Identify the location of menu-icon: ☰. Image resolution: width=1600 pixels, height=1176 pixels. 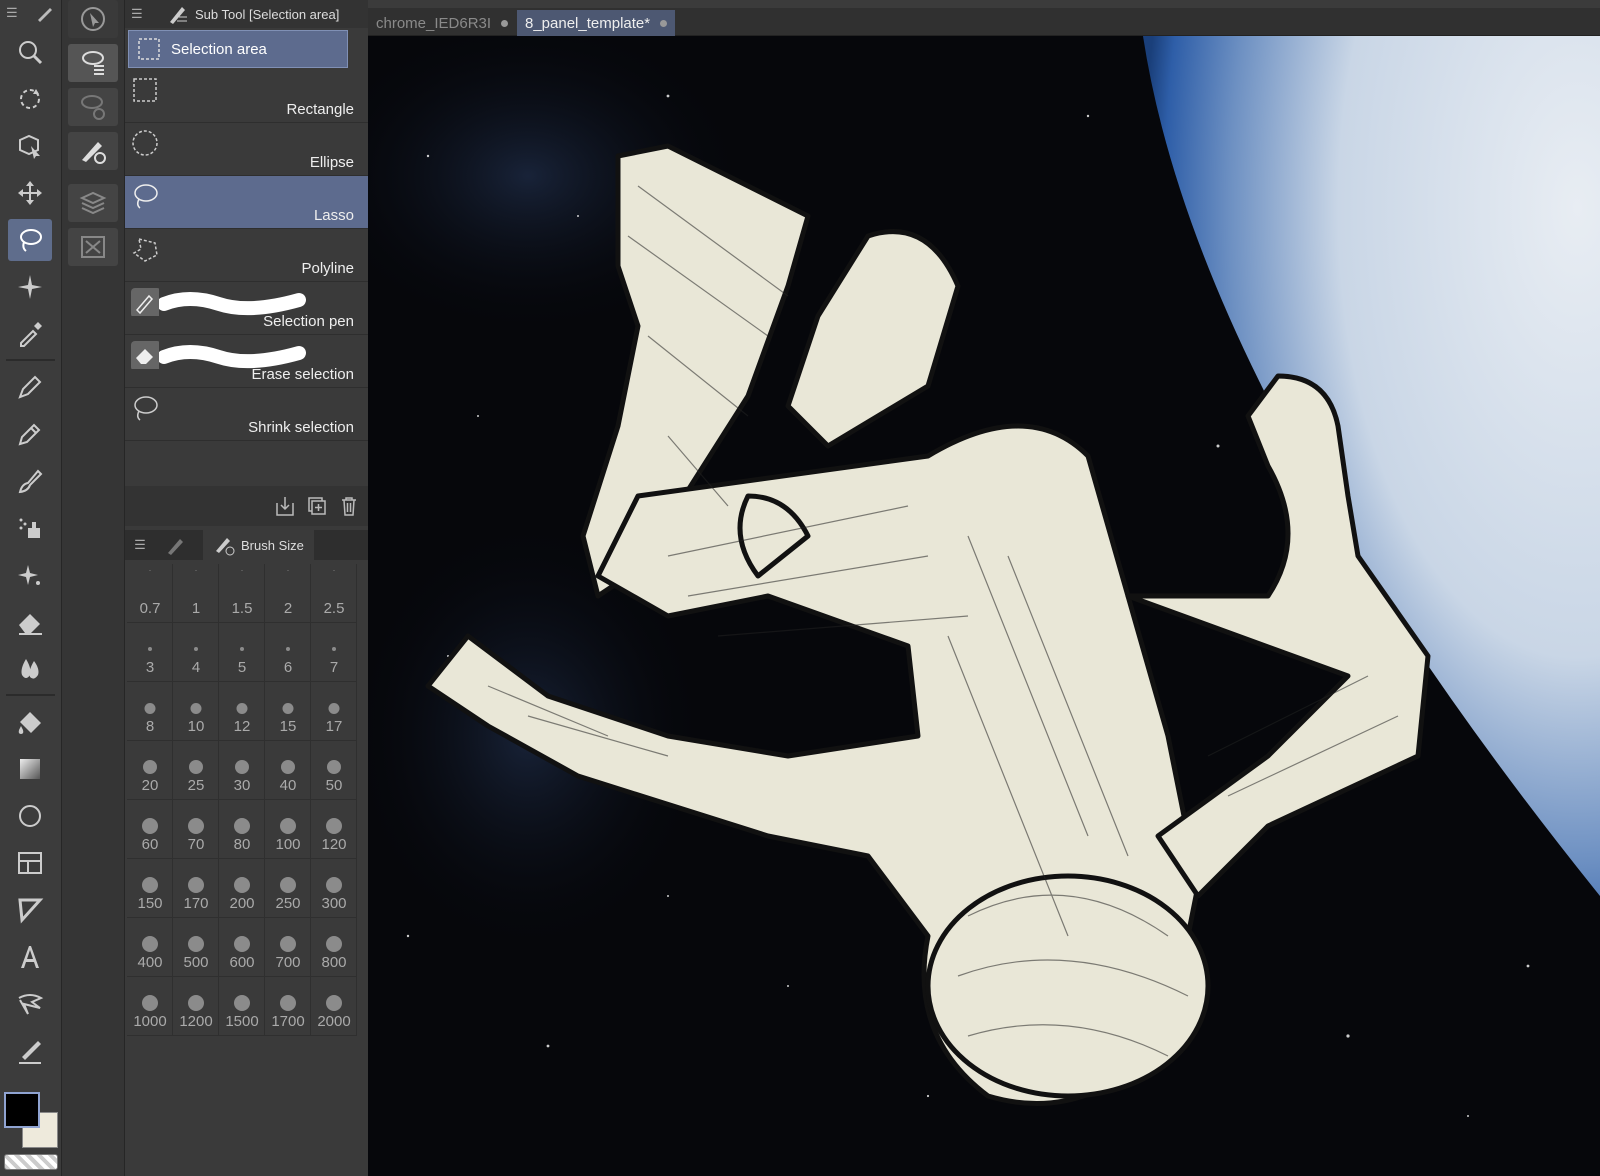
(12, 13).